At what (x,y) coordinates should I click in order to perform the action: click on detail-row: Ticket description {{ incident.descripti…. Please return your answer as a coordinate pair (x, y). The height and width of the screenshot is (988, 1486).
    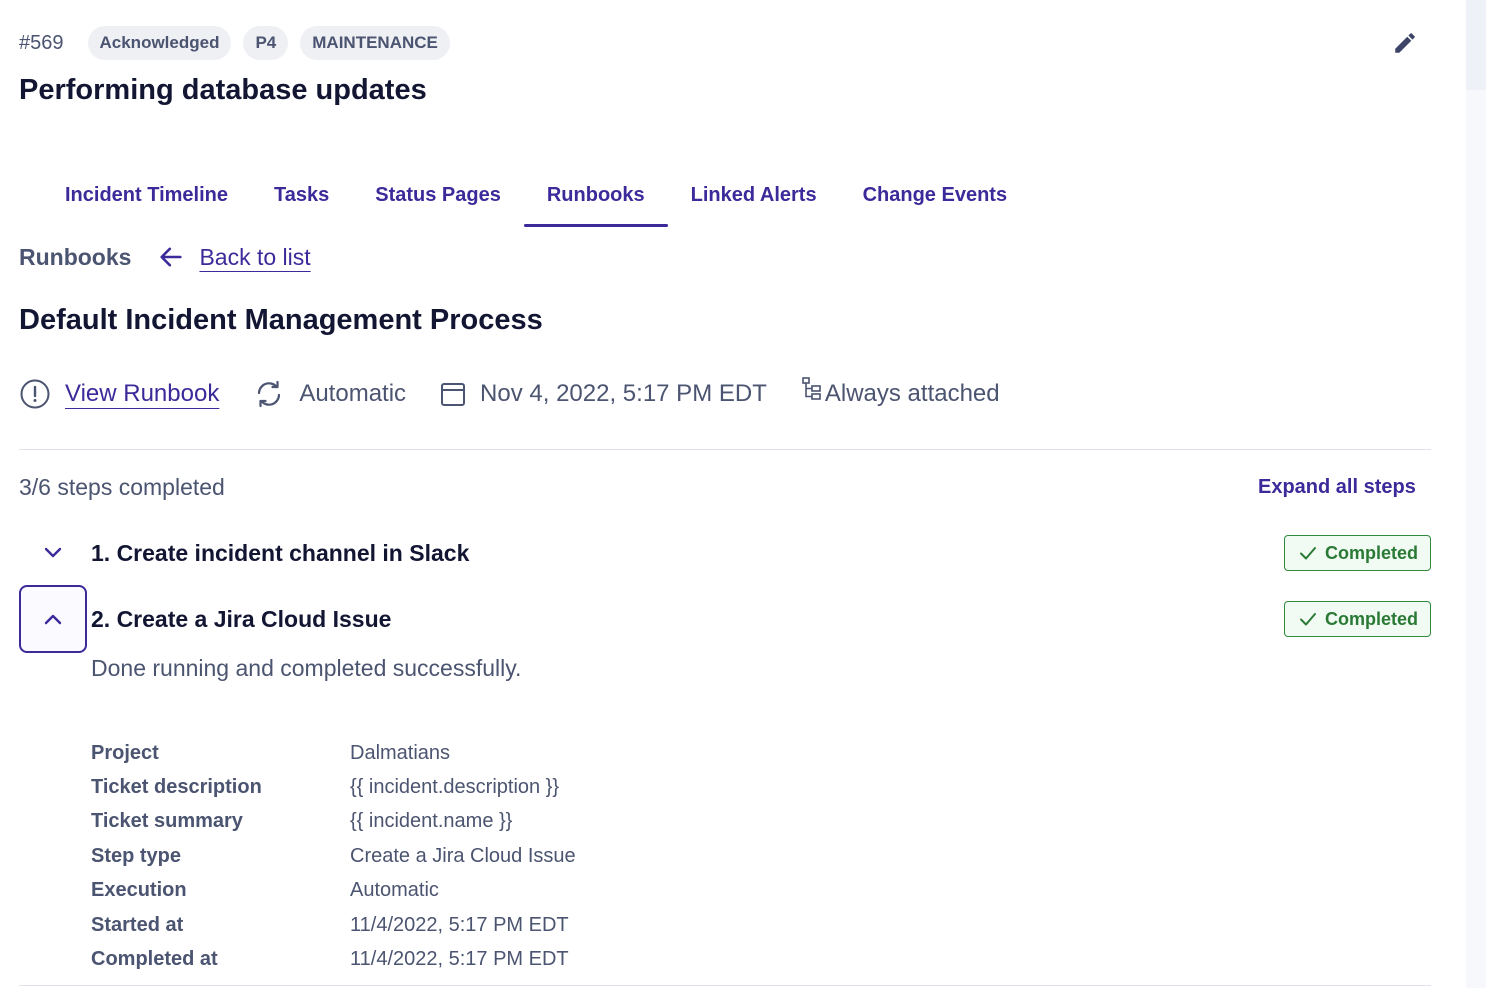
    Looking at the image, I should click on (333, 787).